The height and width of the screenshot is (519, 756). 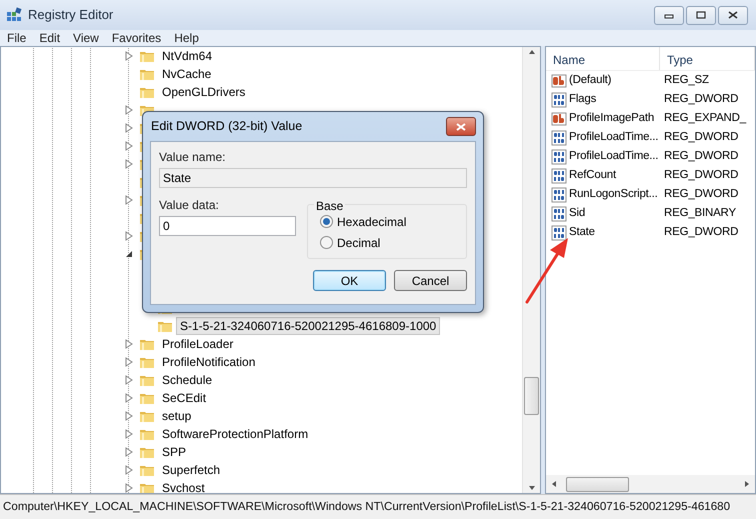 What do you see at coordinates (590, 81) in the screenshot?
I see `value-name: (Default)` at bounding box center [590, 81].